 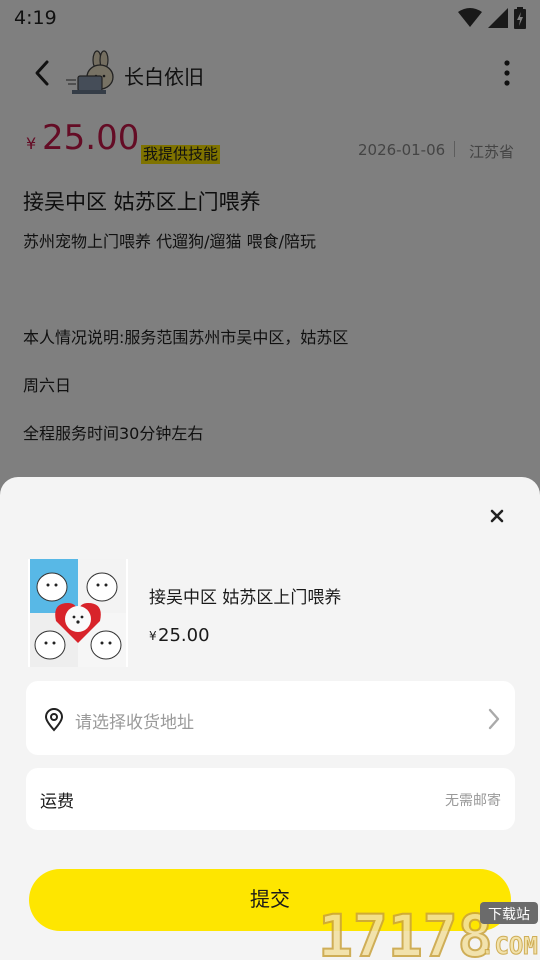 What do you see at coordinates (268, 613) in the screenshot?
I see `product-summary: 接吴中区 姑苏区上门喂养 ¥ 25.00` at bounding box center [268, 613].